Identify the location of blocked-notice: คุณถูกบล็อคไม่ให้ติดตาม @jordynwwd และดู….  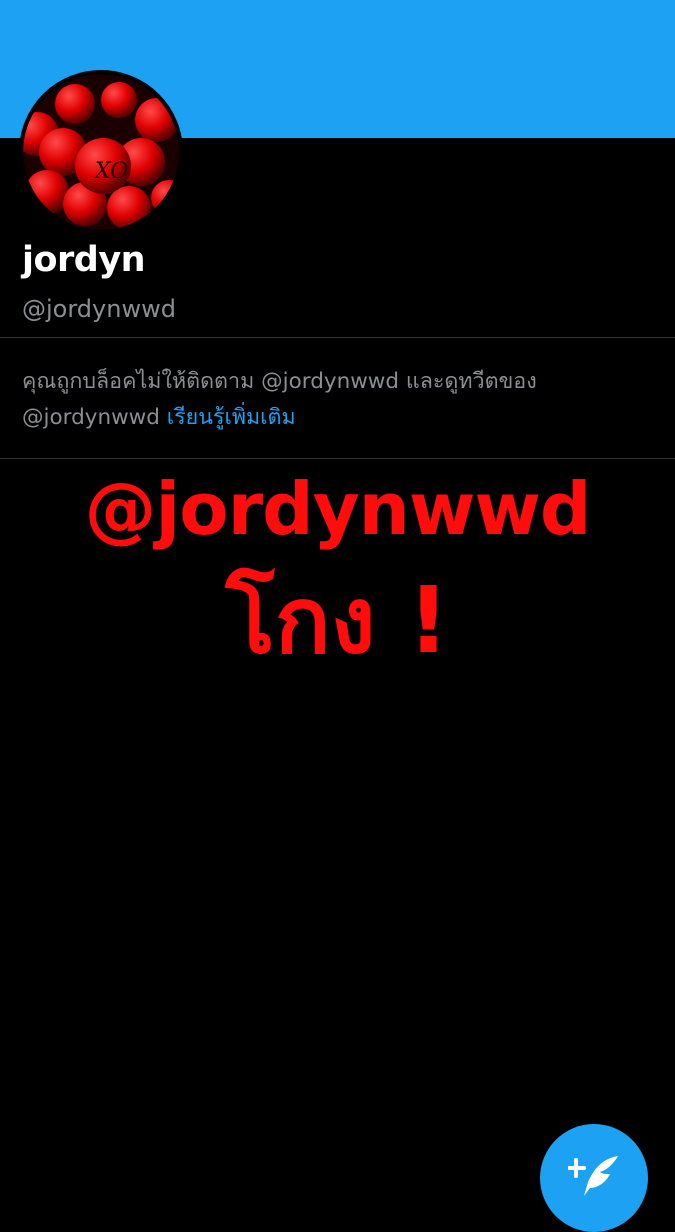
(337, 400).